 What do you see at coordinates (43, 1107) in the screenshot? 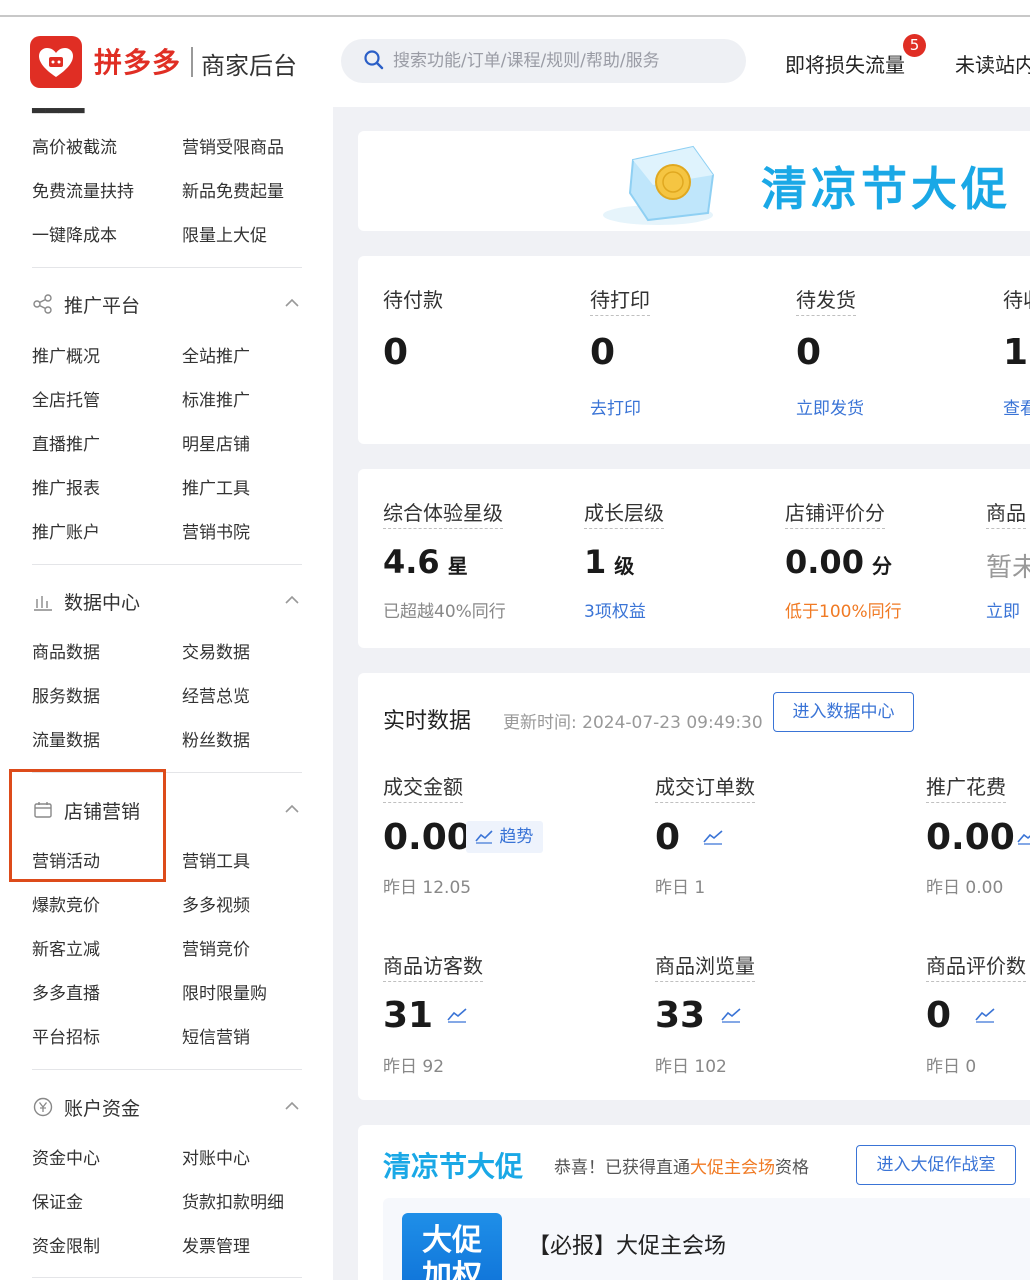
I see `yen-icon` at bounding box center [43, 1107].